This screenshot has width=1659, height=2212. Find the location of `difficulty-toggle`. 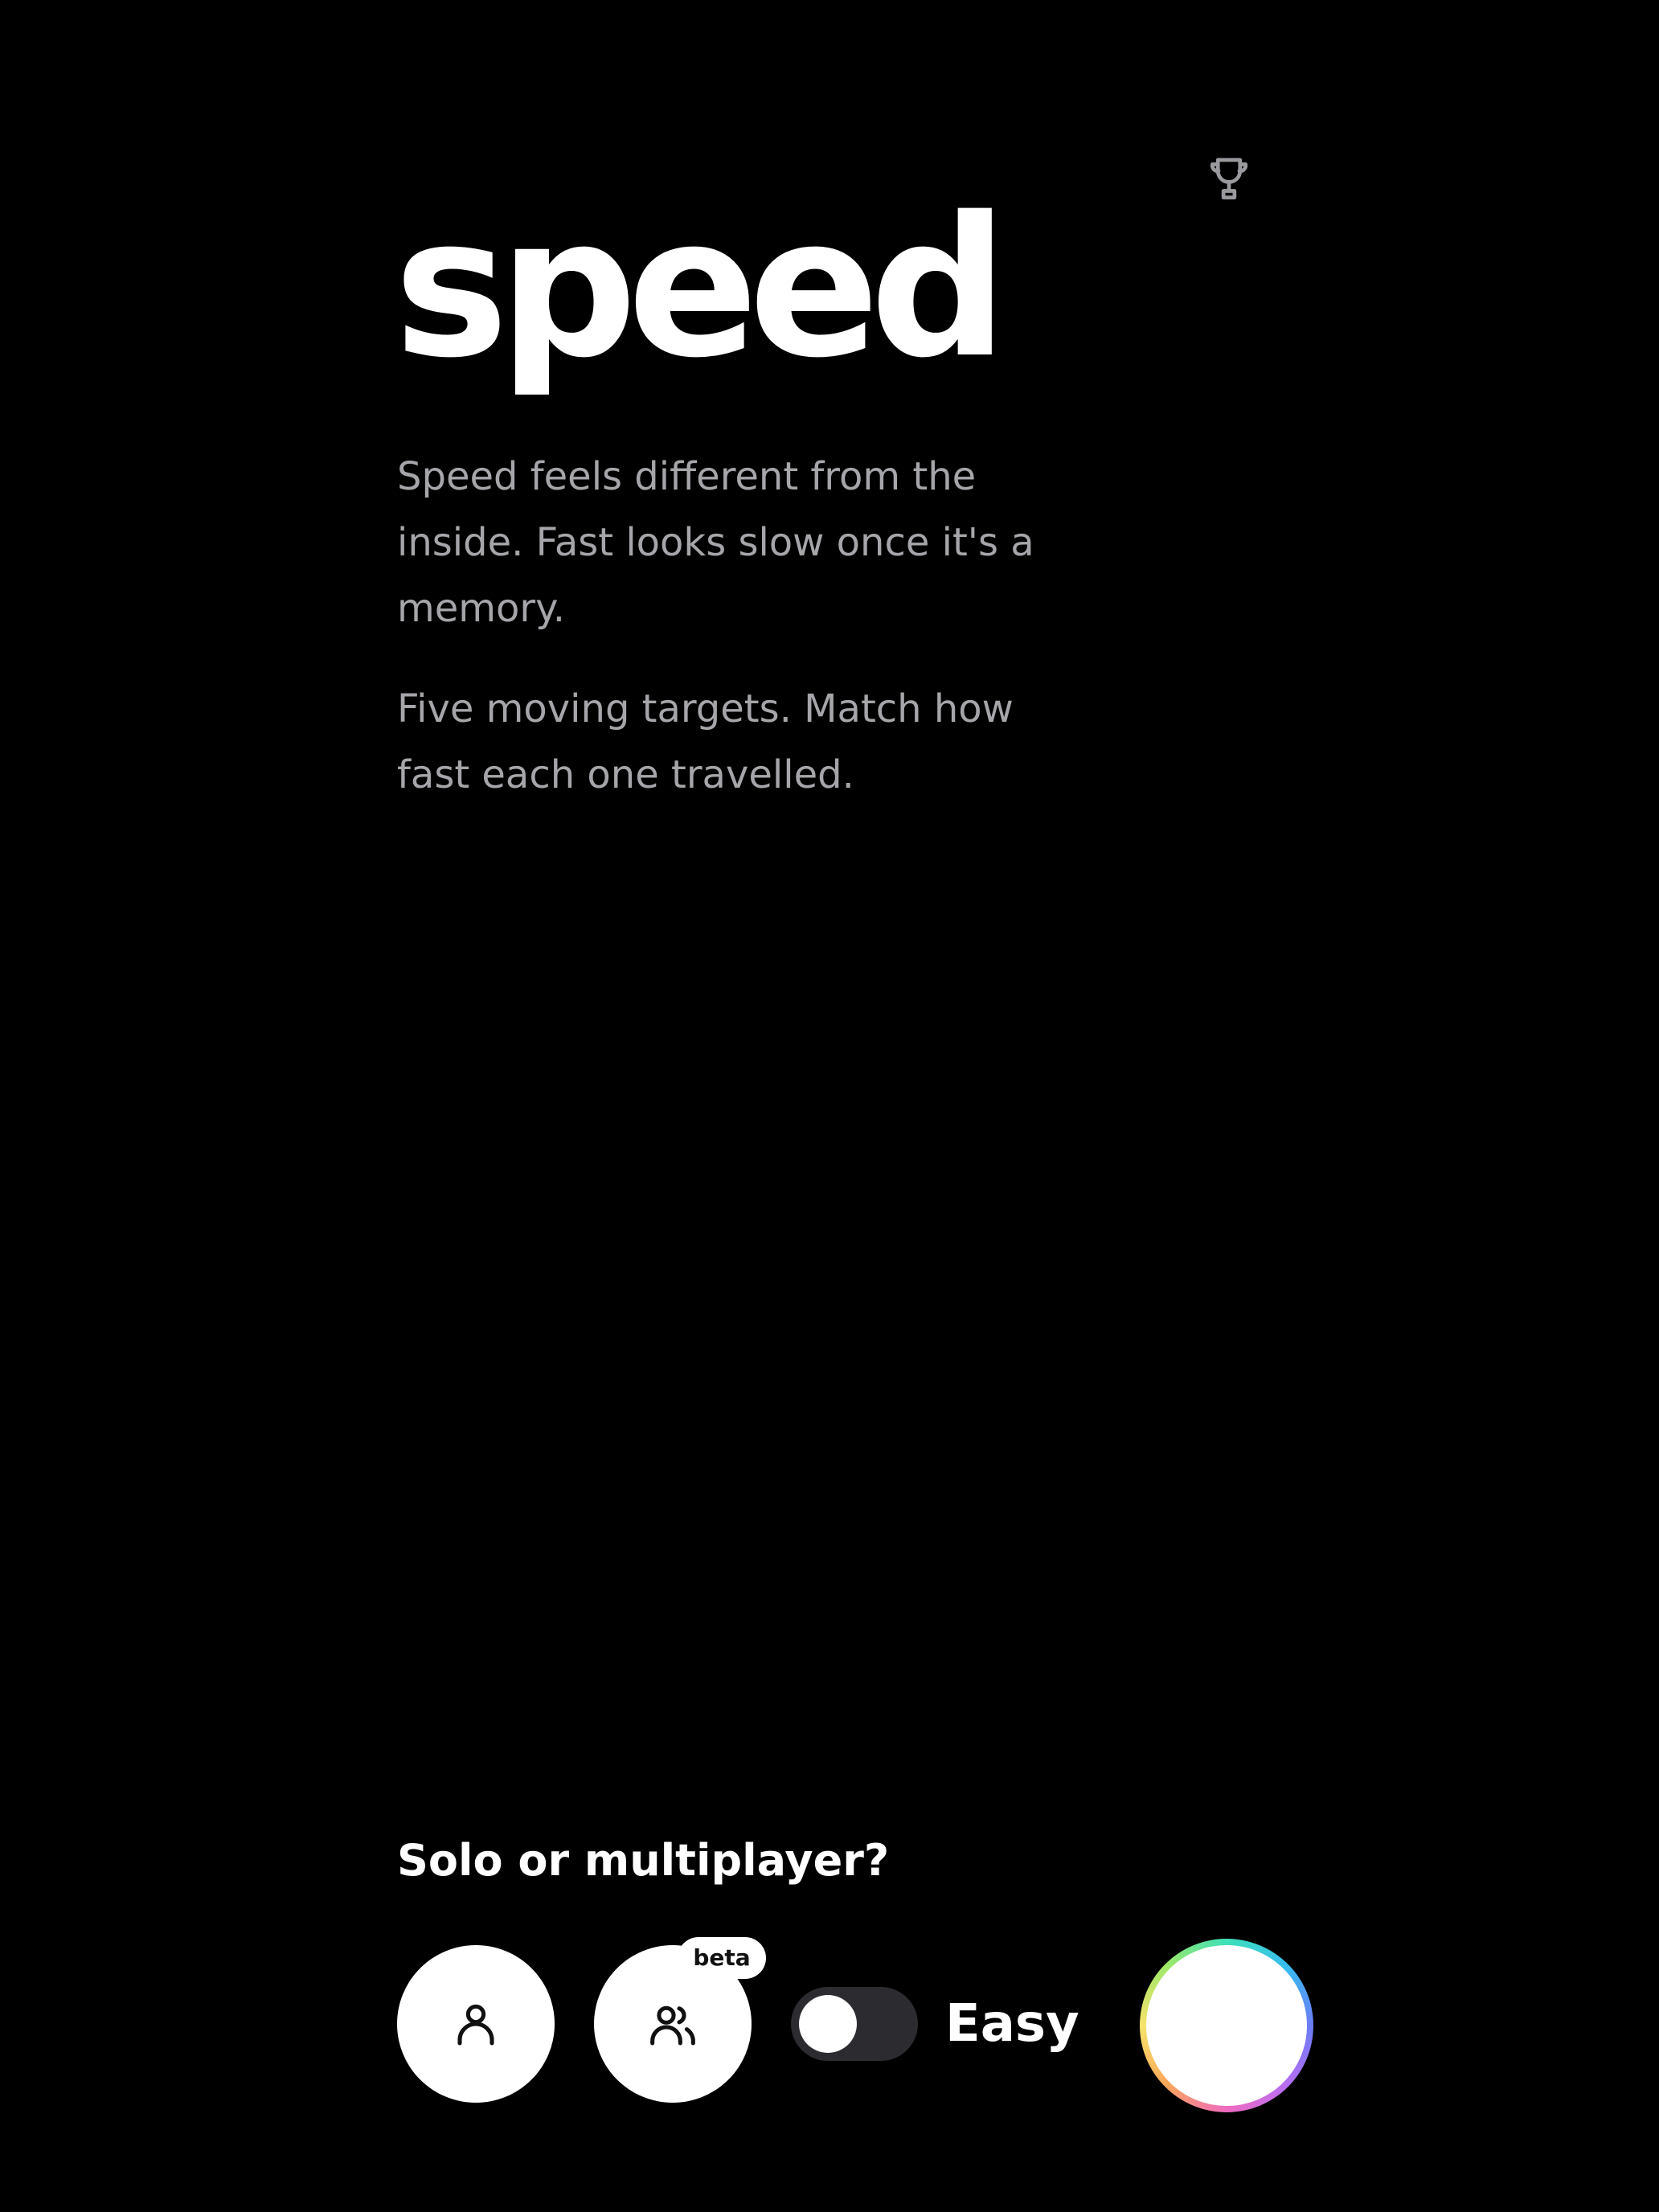

difficulty-toggle is located at coordinates (854, 2024).